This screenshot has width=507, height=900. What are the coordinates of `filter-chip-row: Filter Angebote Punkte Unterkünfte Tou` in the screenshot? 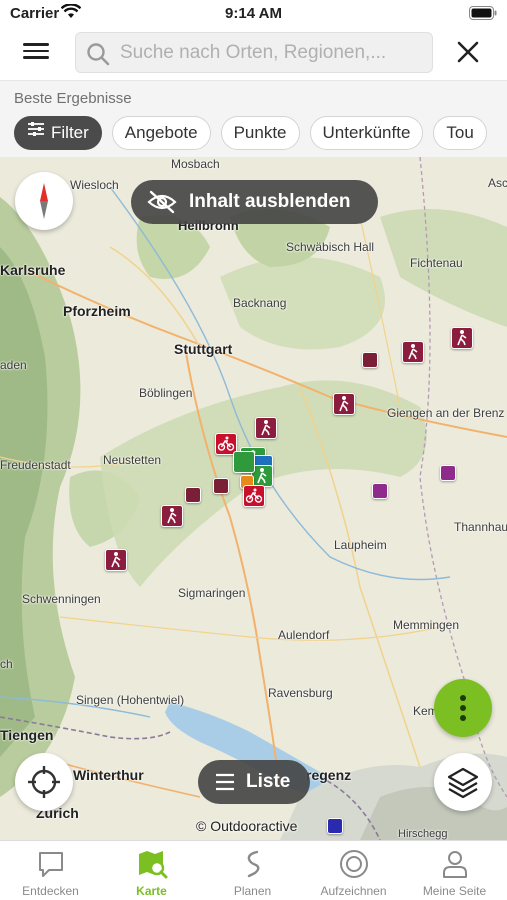 It's located at (260, 133).